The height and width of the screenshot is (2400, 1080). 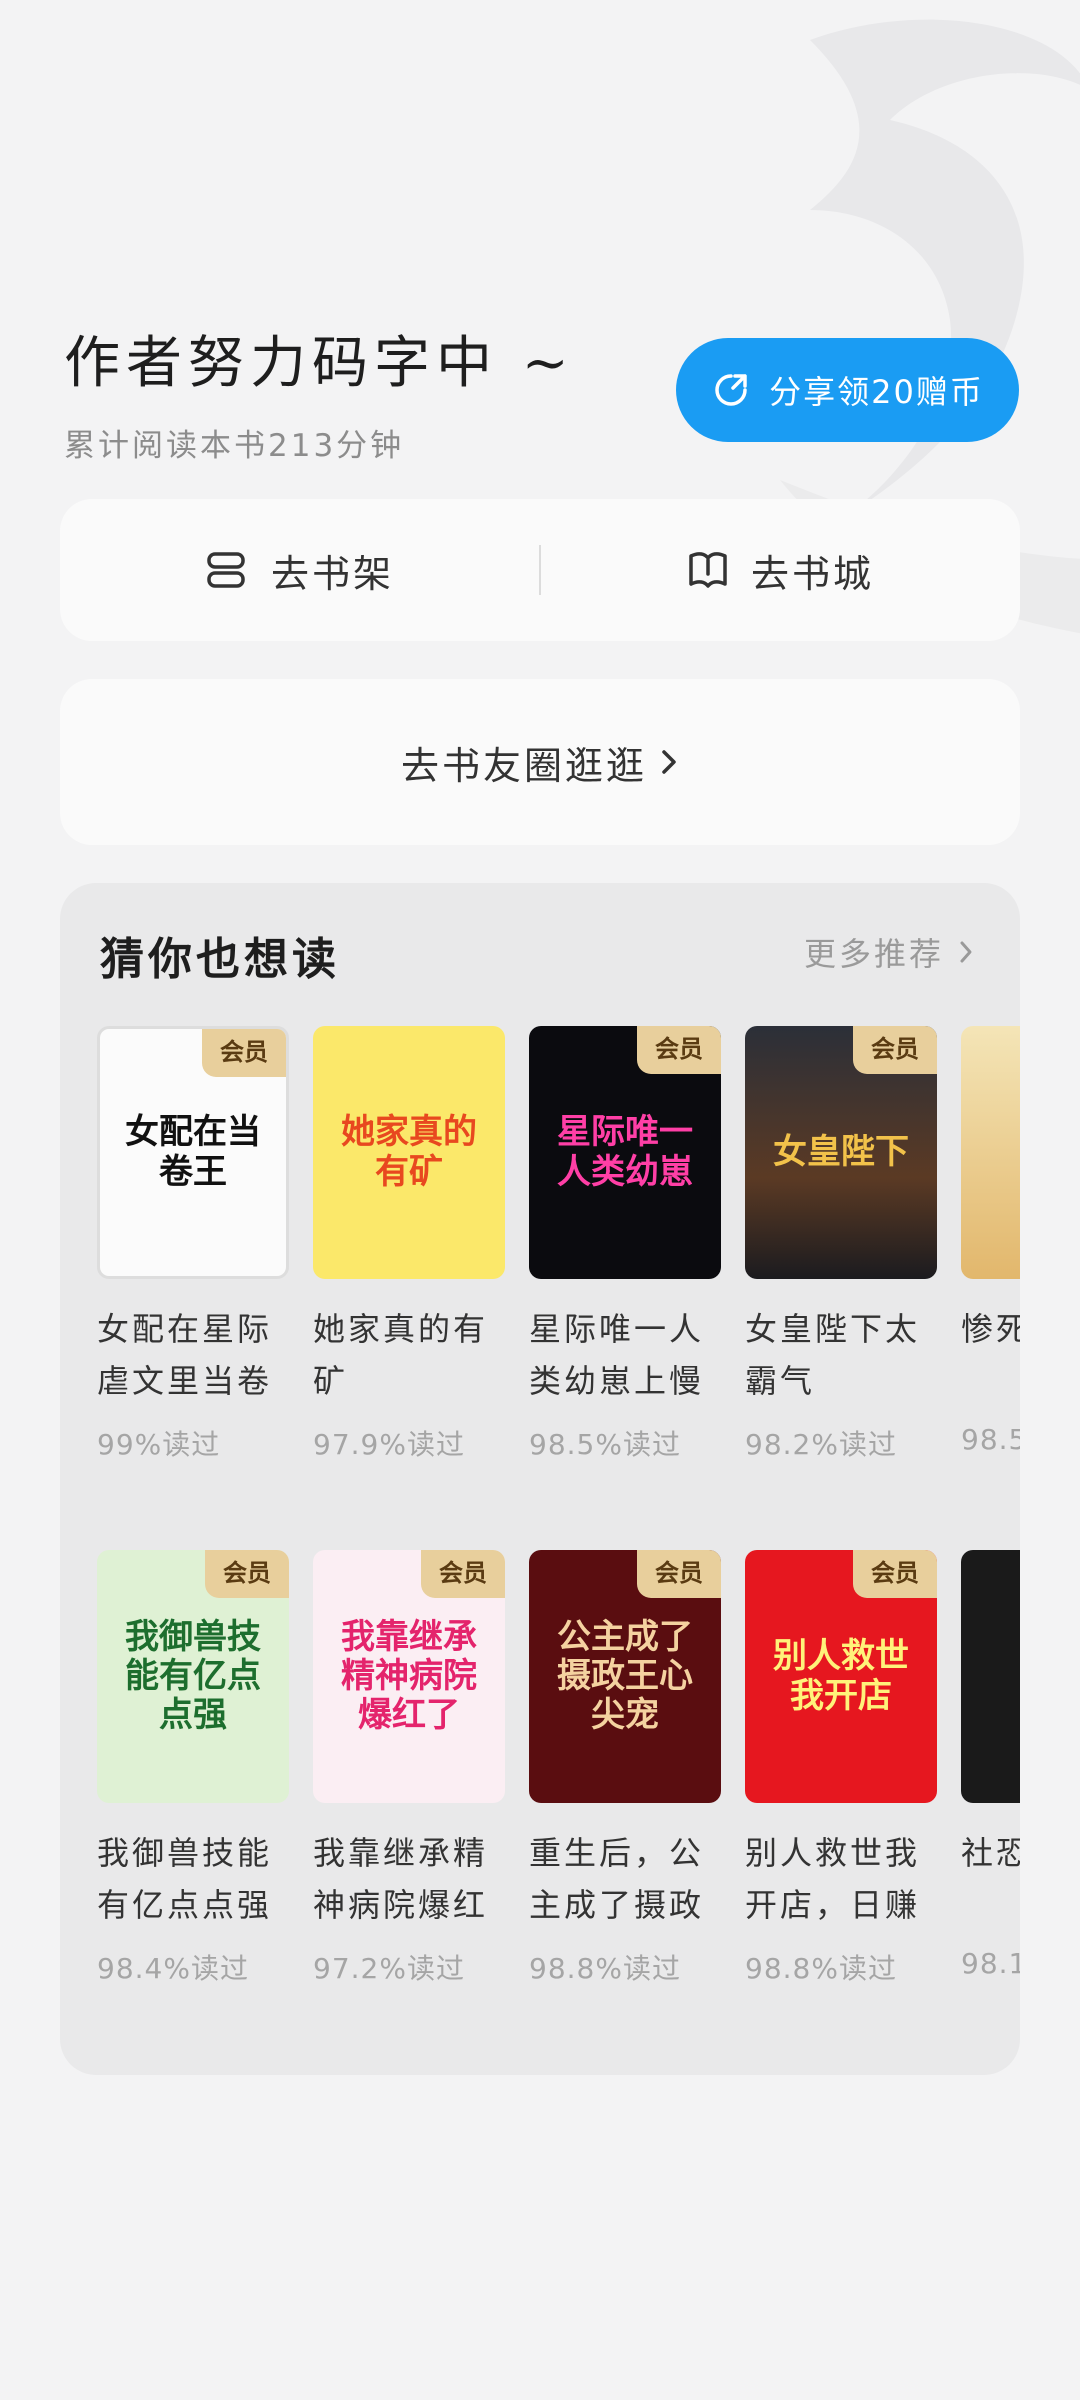 I want to click on cover-text: 她家真的有矿, so click(x=409, y=1152).